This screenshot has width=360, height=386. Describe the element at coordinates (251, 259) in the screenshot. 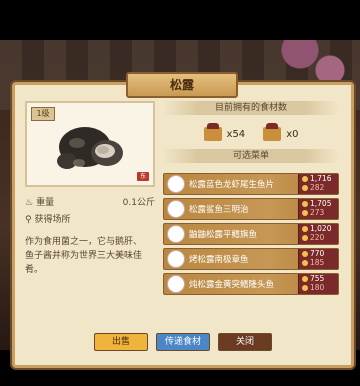

I see `recipe-item: 烤松露南极章鱼 770 185` at that location.